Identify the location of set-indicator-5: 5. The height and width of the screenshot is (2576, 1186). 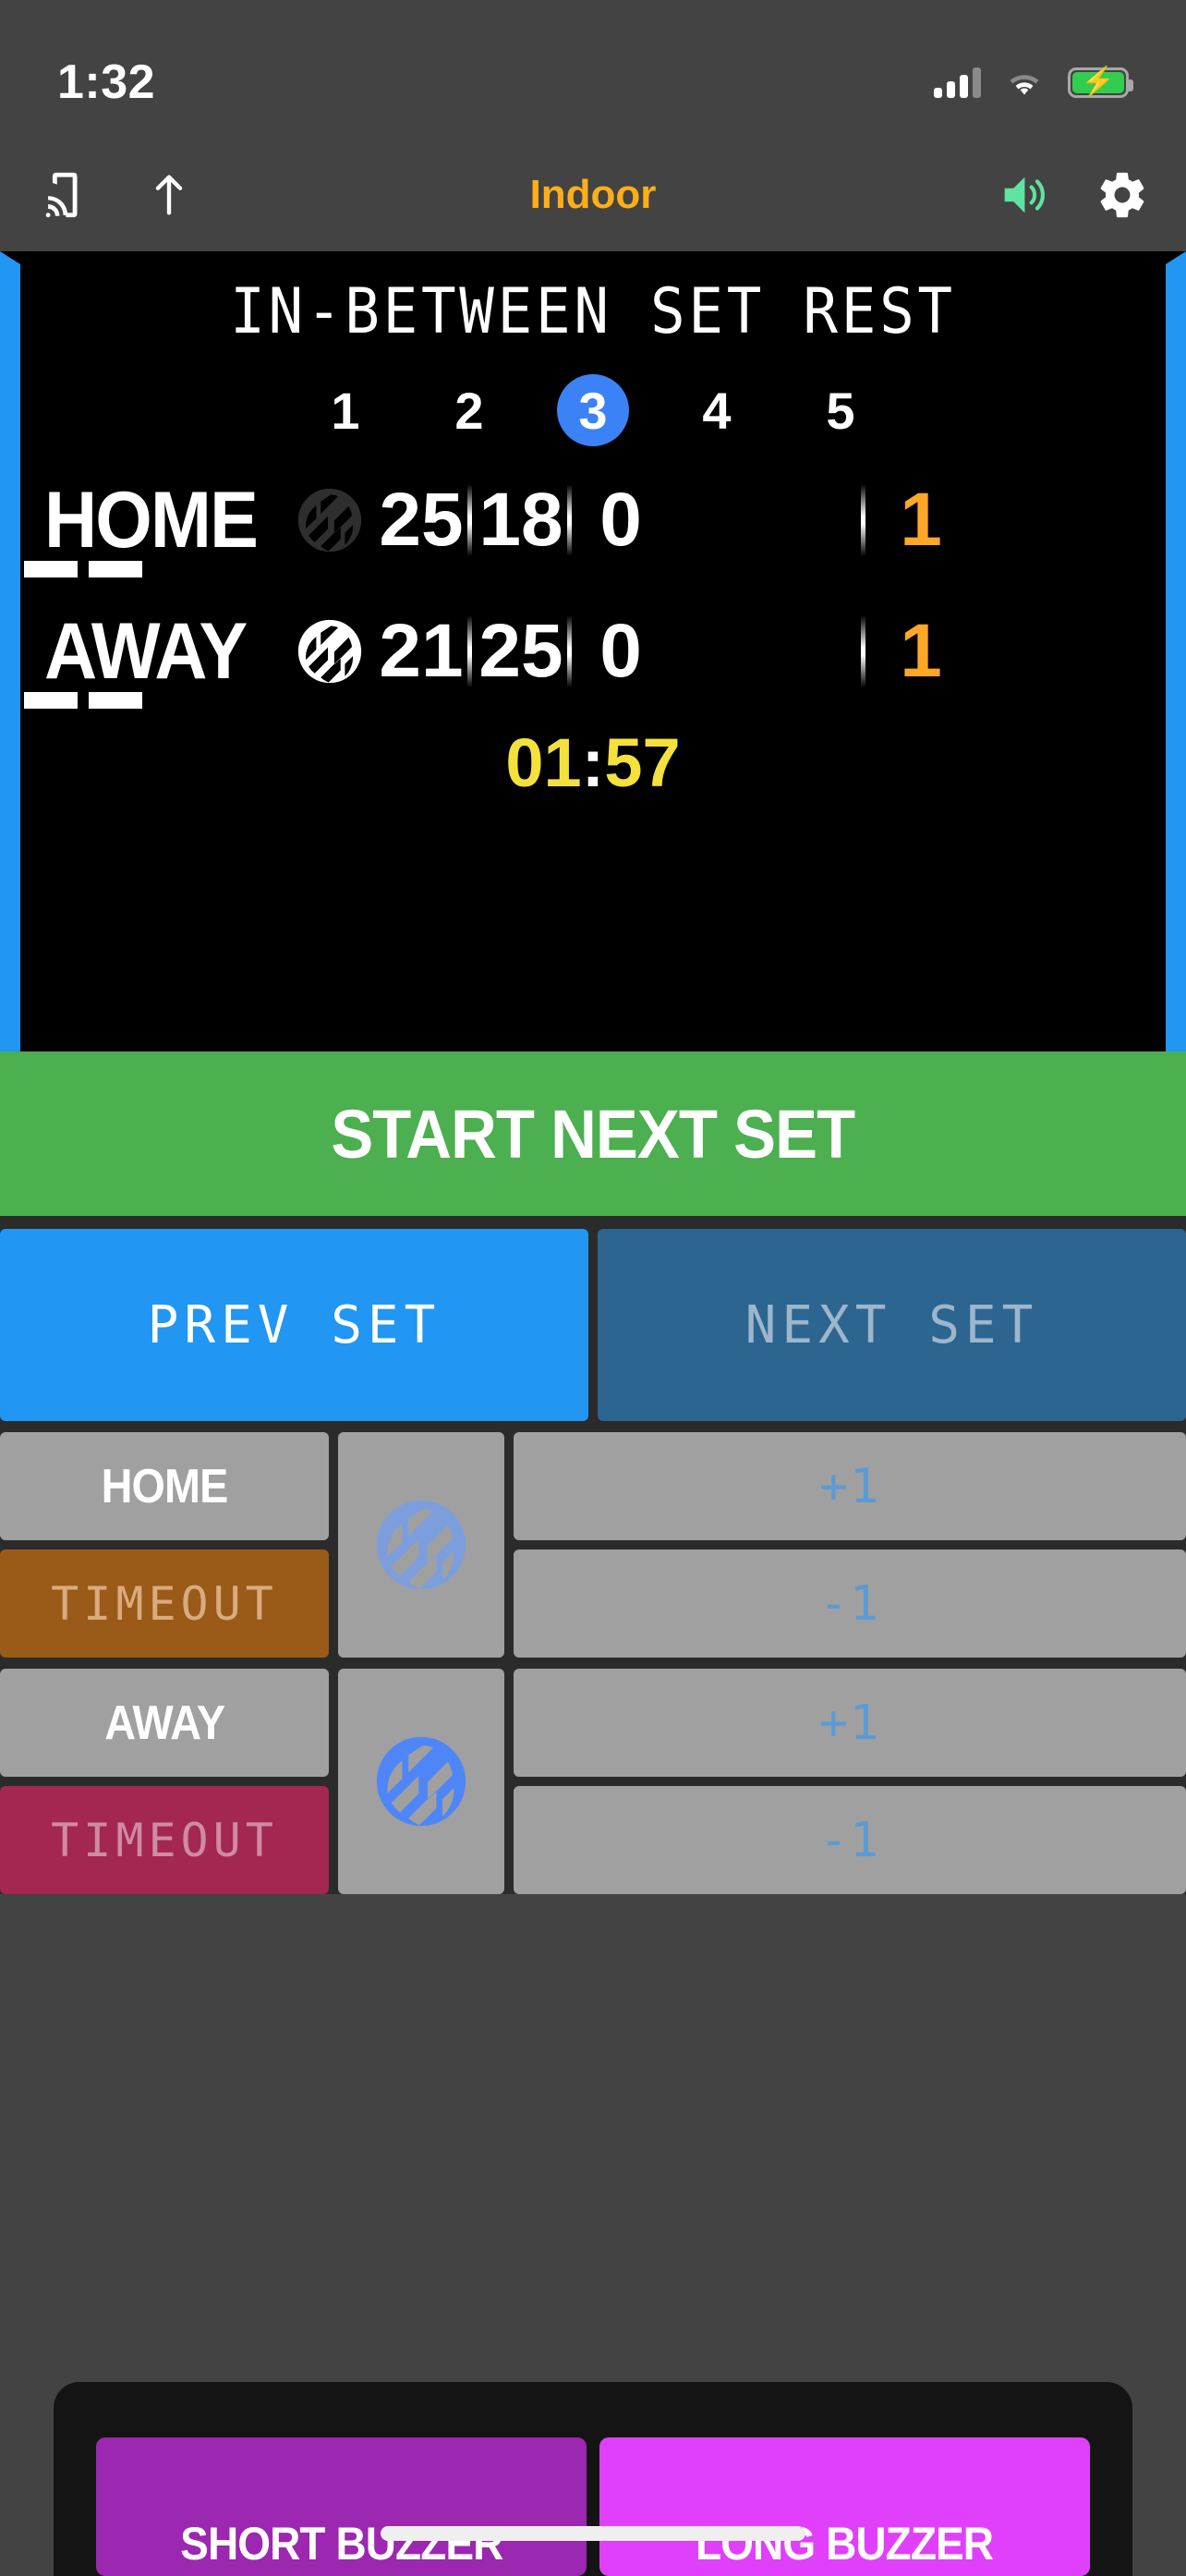
(841, 410).